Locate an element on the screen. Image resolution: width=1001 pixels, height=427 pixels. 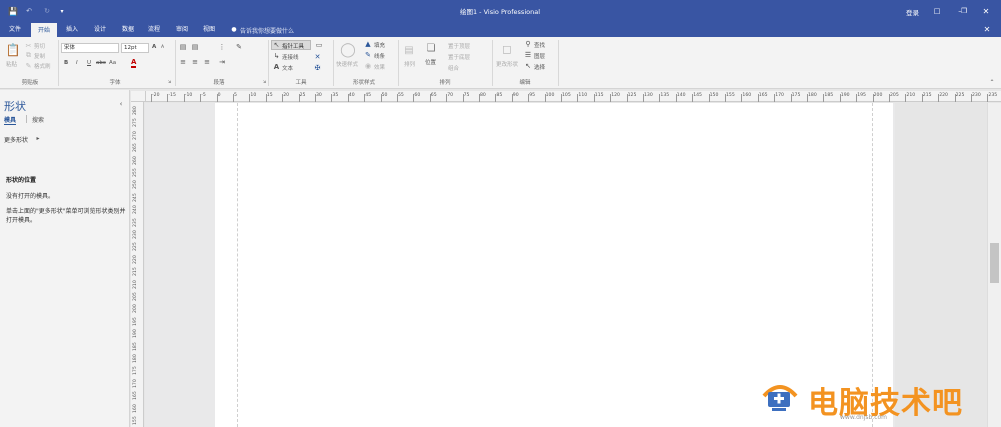
select-button: 选择 is located at coordinates (539, 67).